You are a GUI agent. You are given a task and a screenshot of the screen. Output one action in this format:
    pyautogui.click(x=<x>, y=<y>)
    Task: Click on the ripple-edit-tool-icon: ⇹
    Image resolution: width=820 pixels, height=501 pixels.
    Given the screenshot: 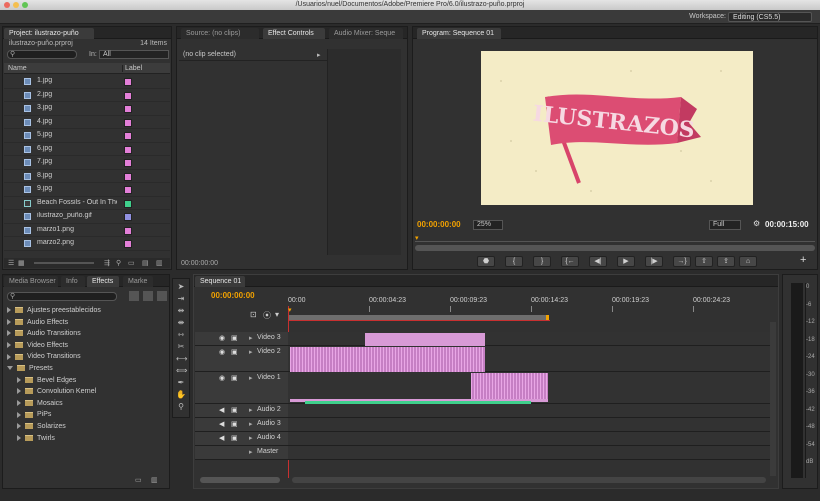 What is the action you would take?
    pyautogui.click(x=181, y=311)
    